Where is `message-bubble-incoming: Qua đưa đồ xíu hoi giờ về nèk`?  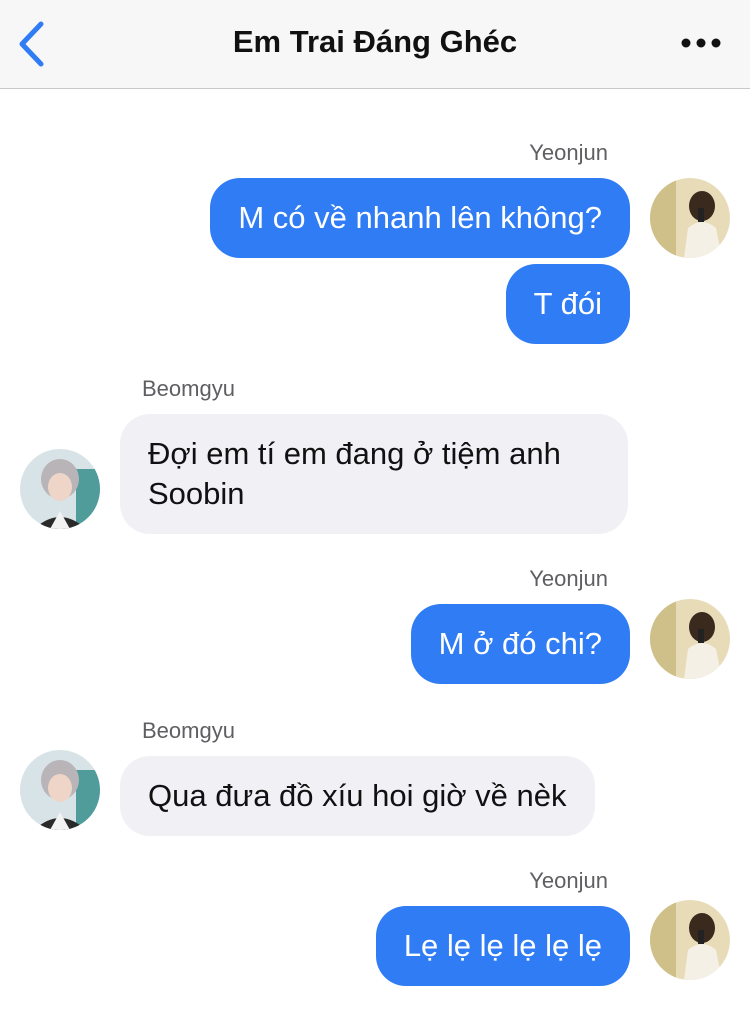 message-bubble-incoming: Qua đưa đồ xíu hoi giờ về nèk is located at coordinates (357, 796).